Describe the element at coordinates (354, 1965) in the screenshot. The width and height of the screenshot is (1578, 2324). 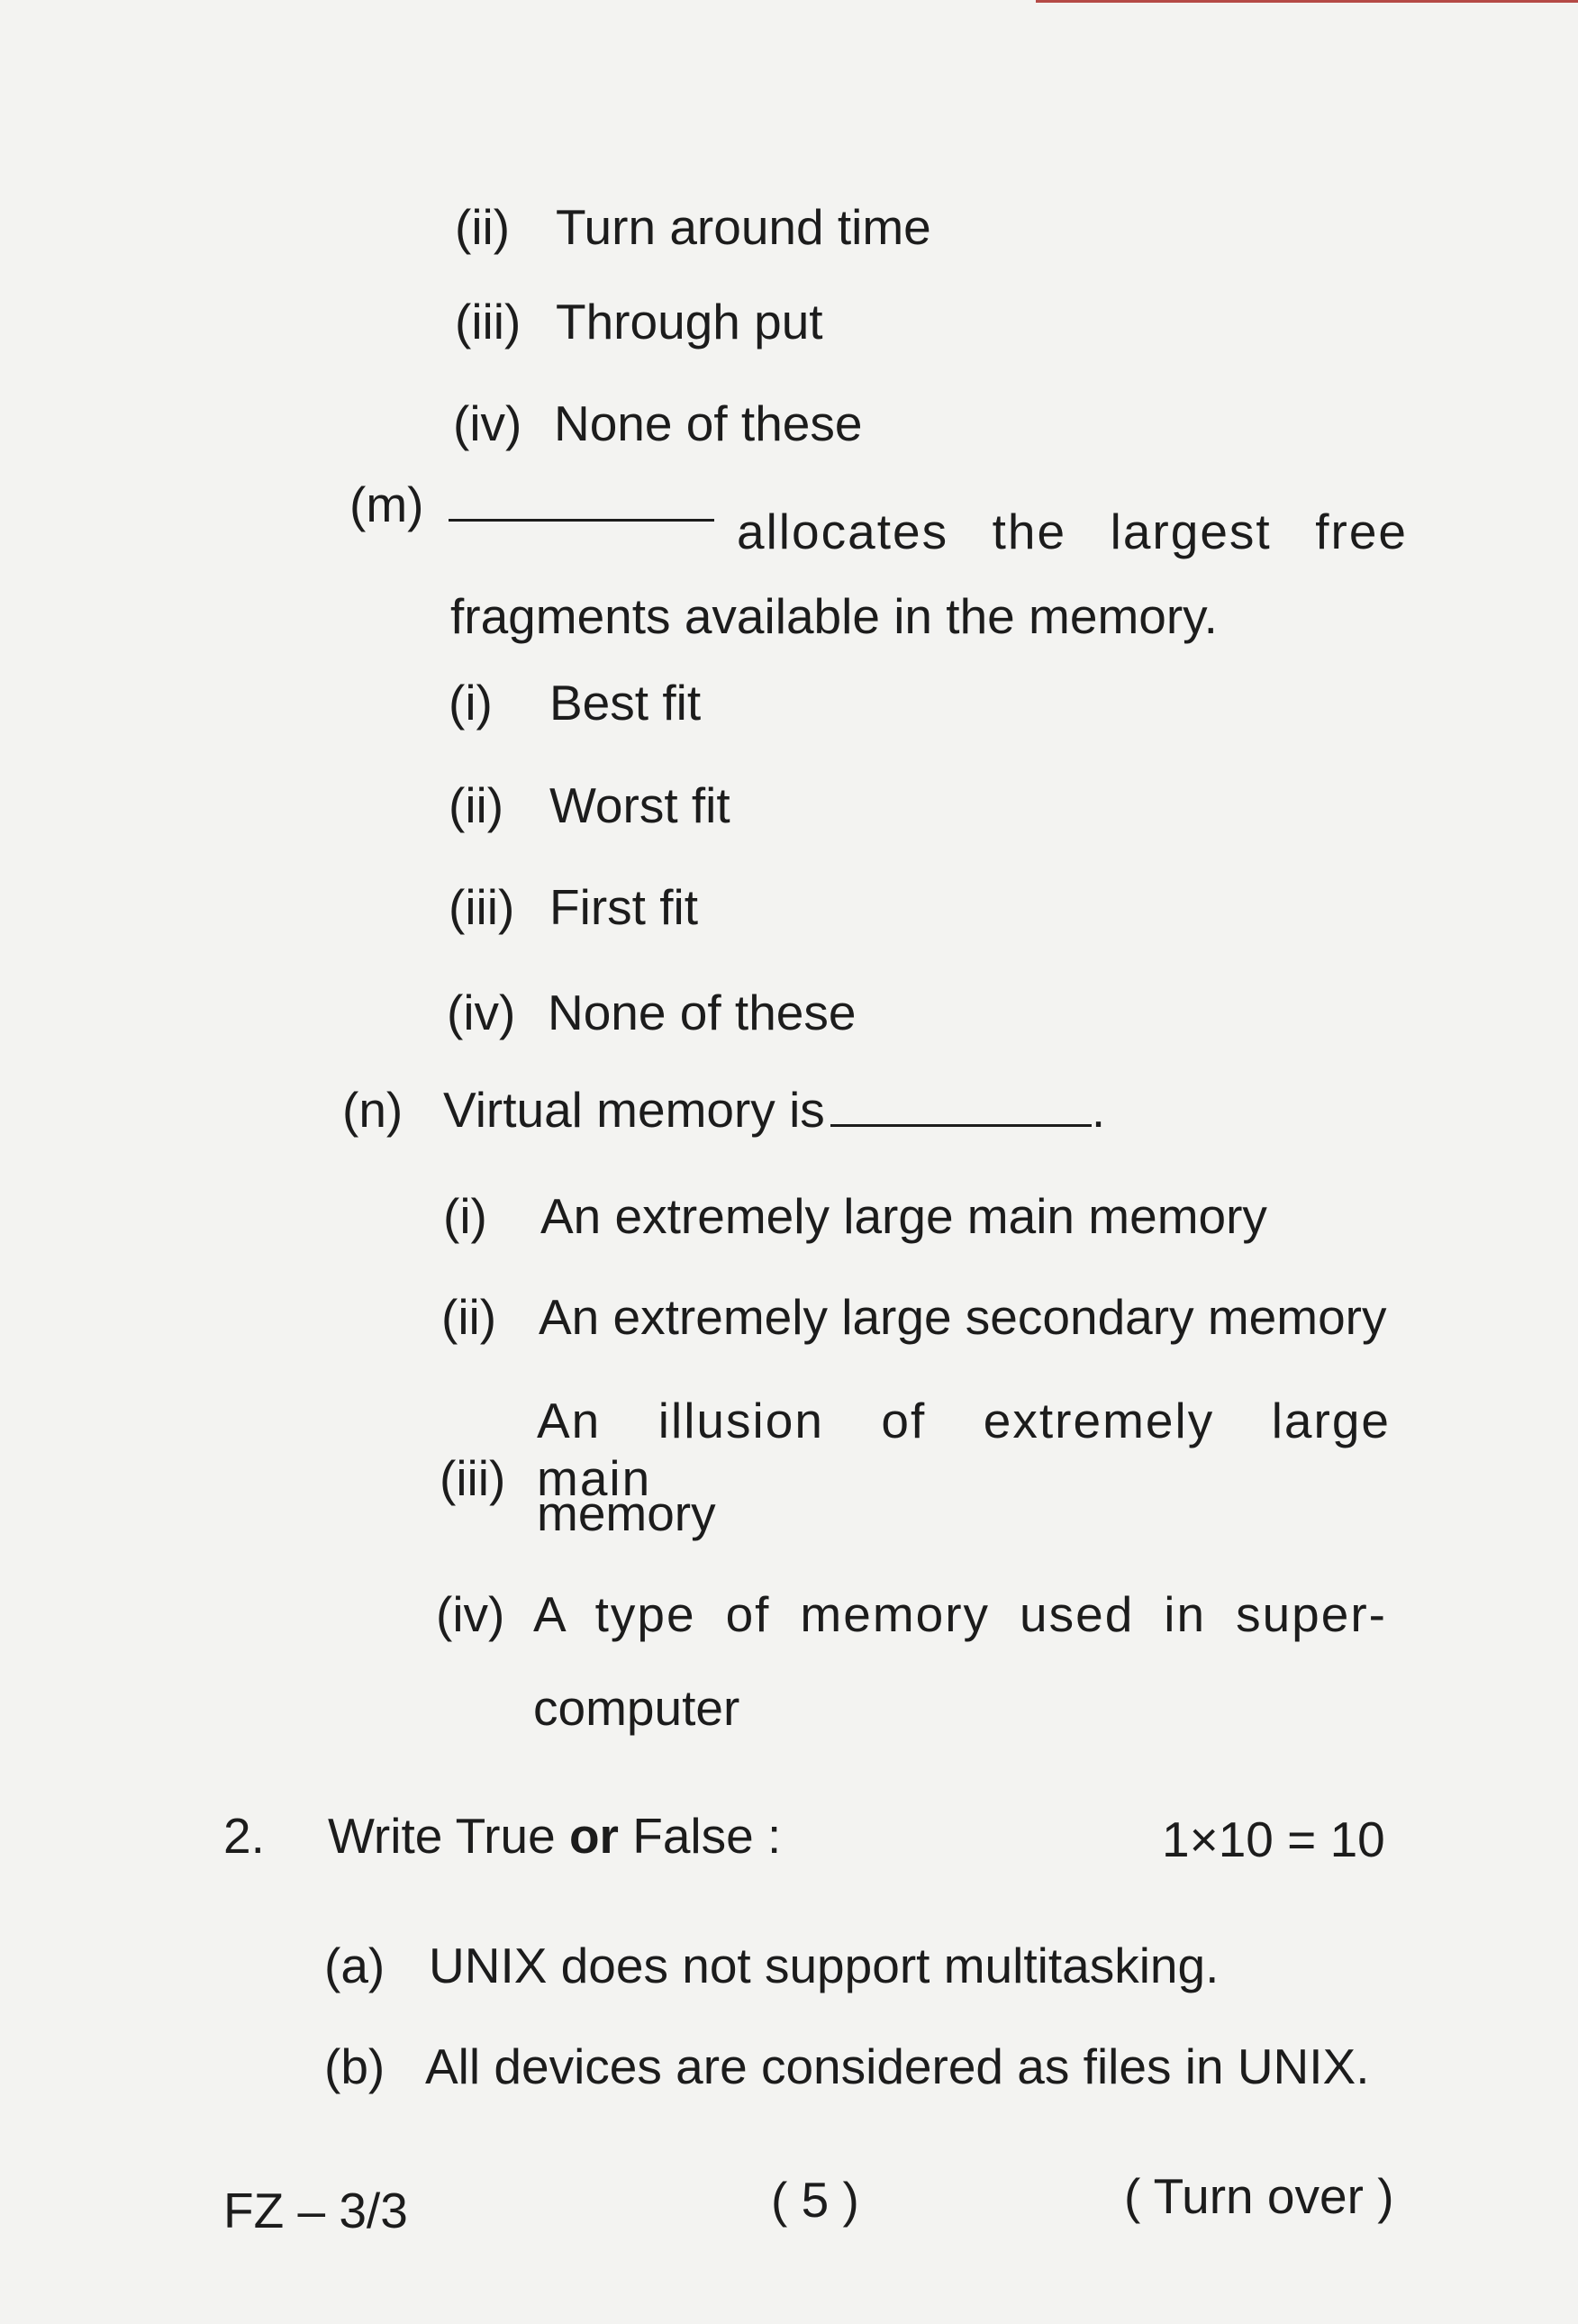
I see `statement-label: (a)` at that location.